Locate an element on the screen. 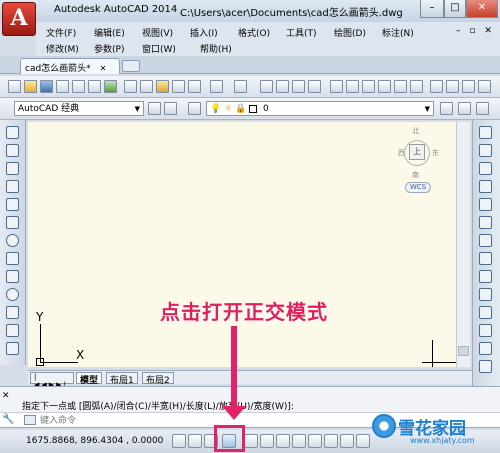  wcs-menu-button: WCS is located at coordinates (418, 187).